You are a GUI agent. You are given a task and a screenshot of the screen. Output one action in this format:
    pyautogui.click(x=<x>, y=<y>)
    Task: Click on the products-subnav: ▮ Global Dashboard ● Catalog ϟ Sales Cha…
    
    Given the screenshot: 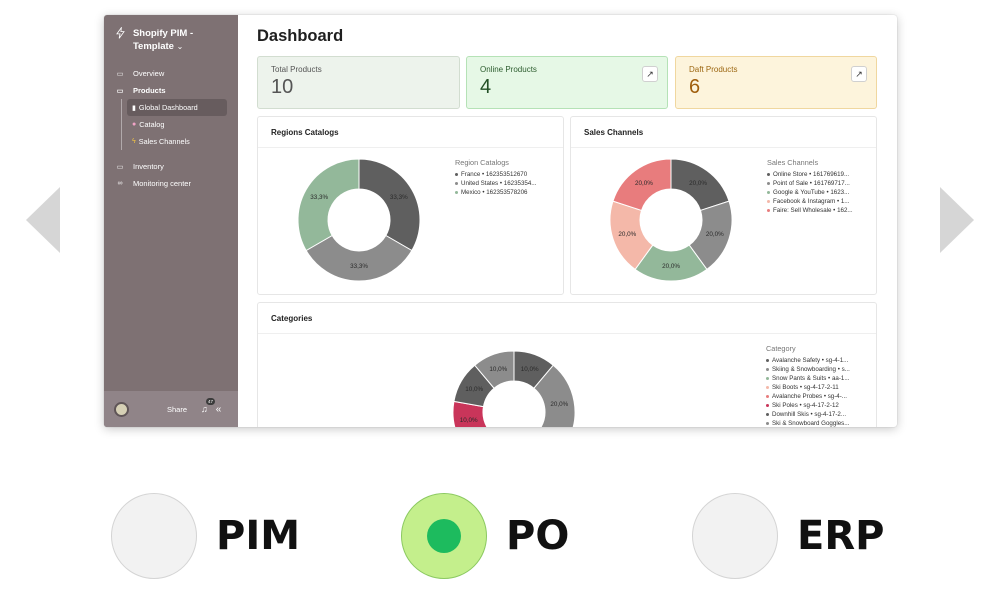 What is the action you would take?
    pyautogui.click(x=179, y=124)
    